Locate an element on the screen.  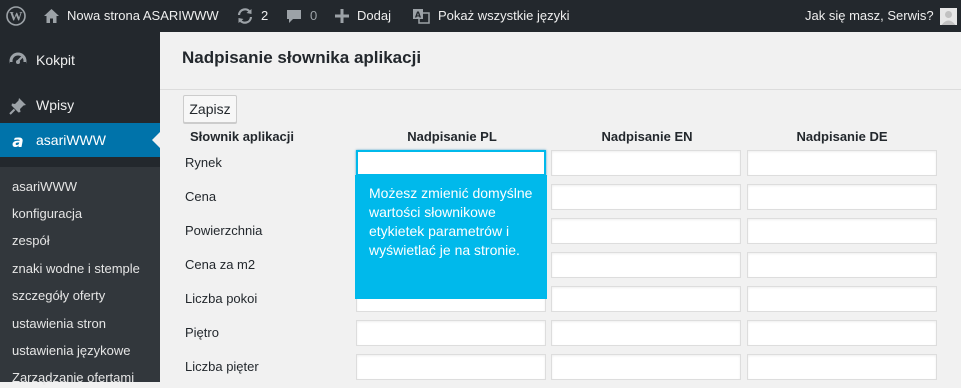
updates-icon is located at coordinates (245, 16).